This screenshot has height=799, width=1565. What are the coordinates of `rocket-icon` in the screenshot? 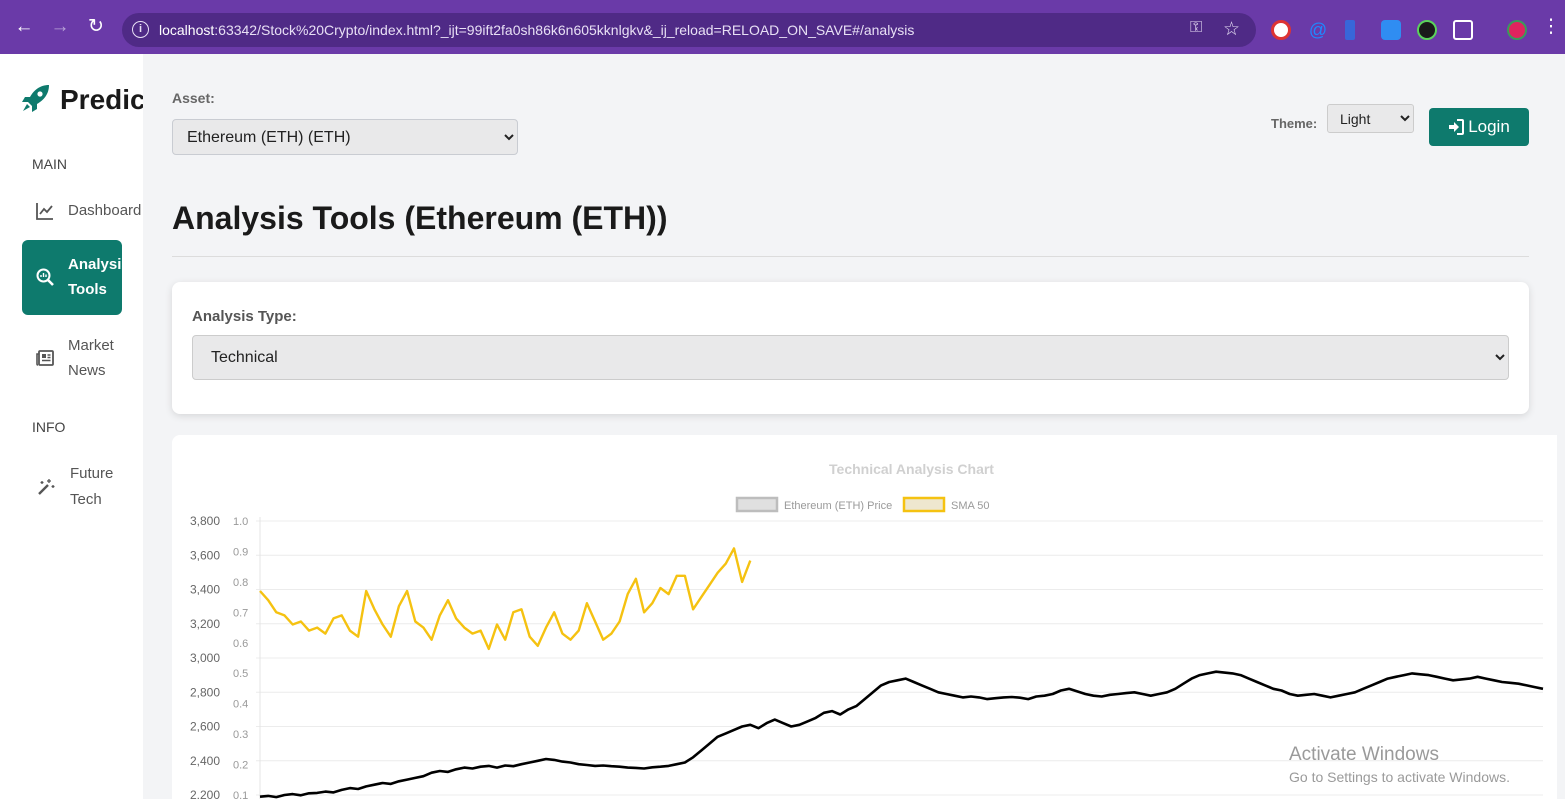 It's located at (35, 98).